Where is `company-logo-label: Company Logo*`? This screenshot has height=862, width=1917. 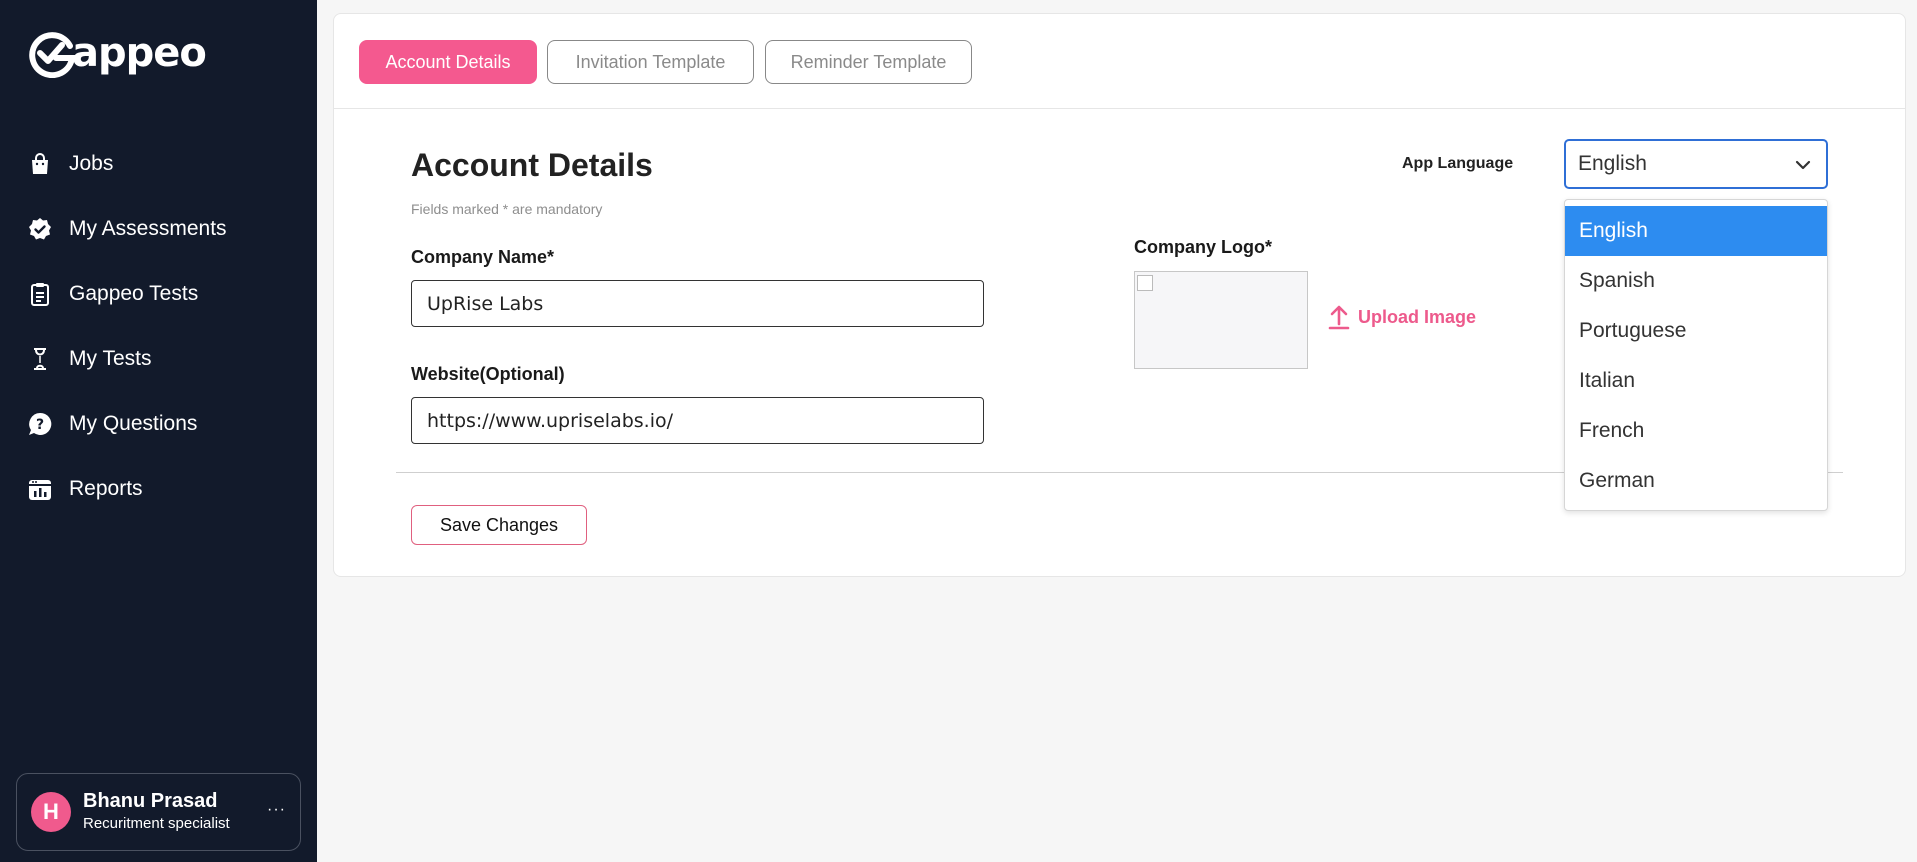 company-logo-label: Company Logo* is located at coordinates (1203, 247).